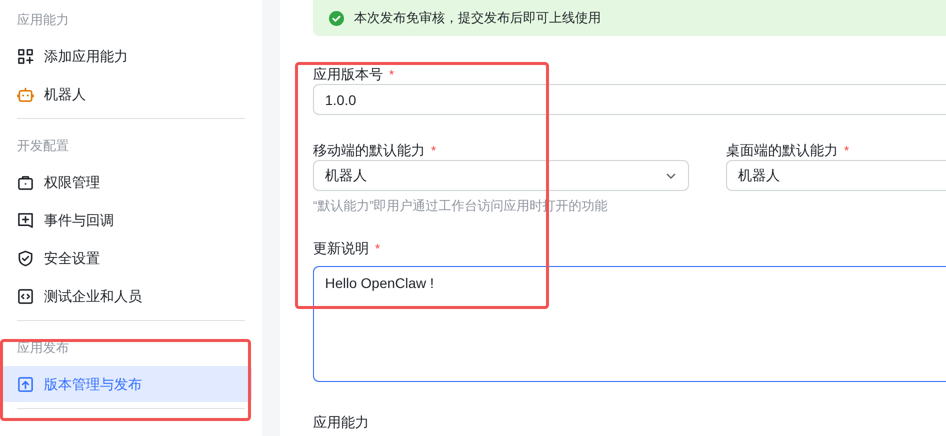  Describe the element at coordinates (127, 384) in the screenshot. I see `sidebar-item: 版本管理与发布` at that location.